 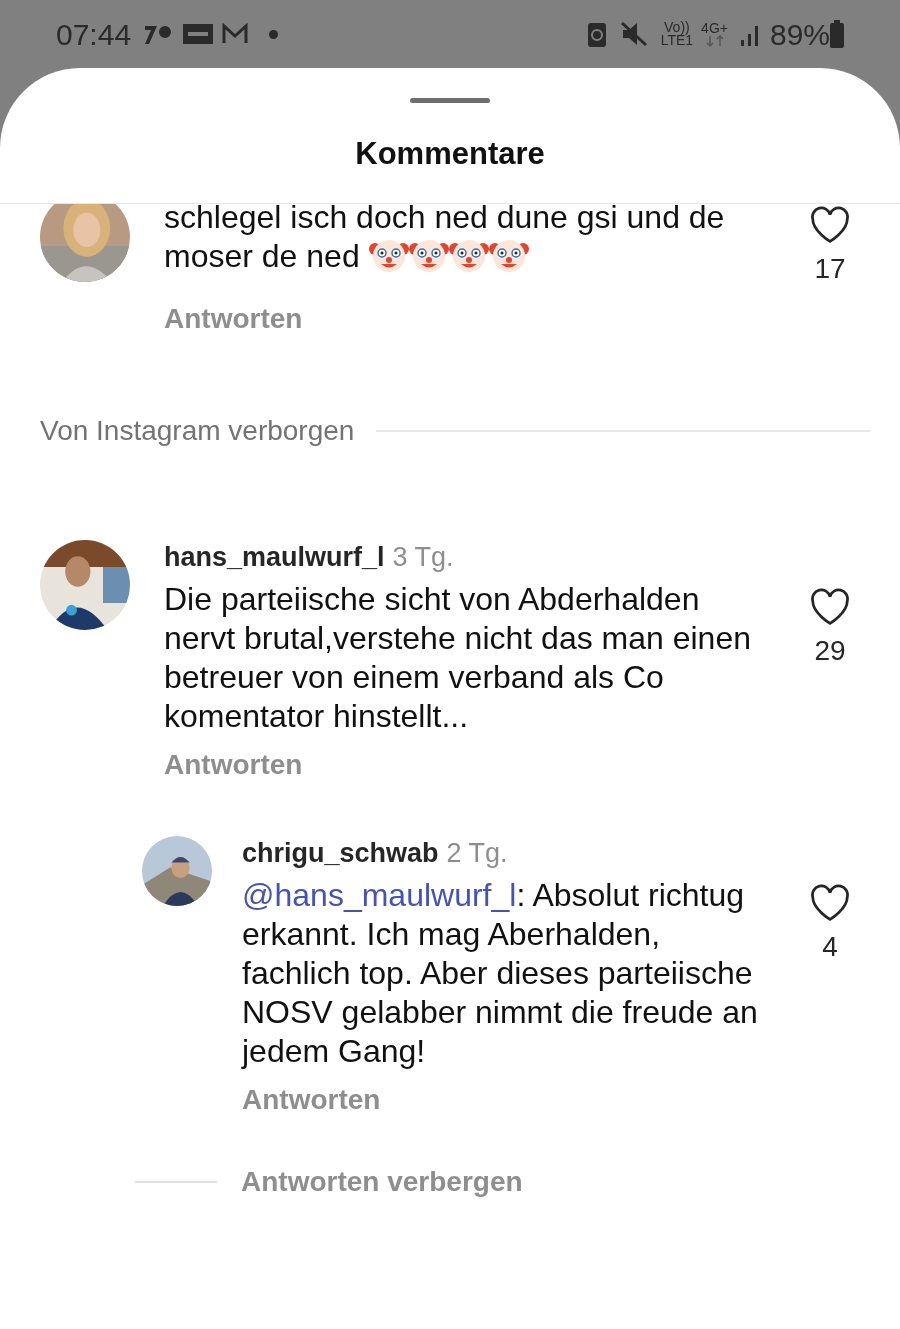 I want to click on hidden-comments-label: Von Instagram verborgen, so click(x=197, y=431).